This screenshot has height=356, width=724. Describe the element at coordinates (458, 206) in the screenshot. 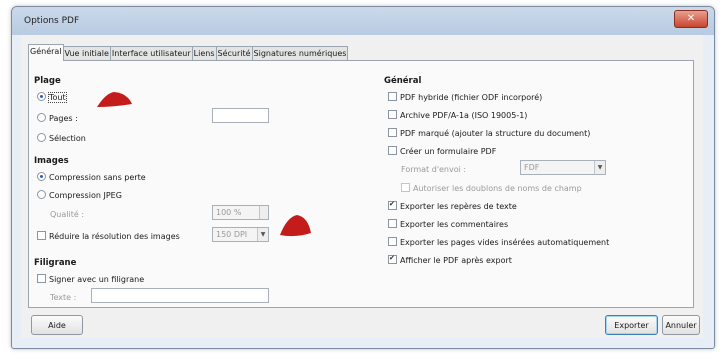

I see `exporter-reperes-label: Exporter les repères de texte` at that location.